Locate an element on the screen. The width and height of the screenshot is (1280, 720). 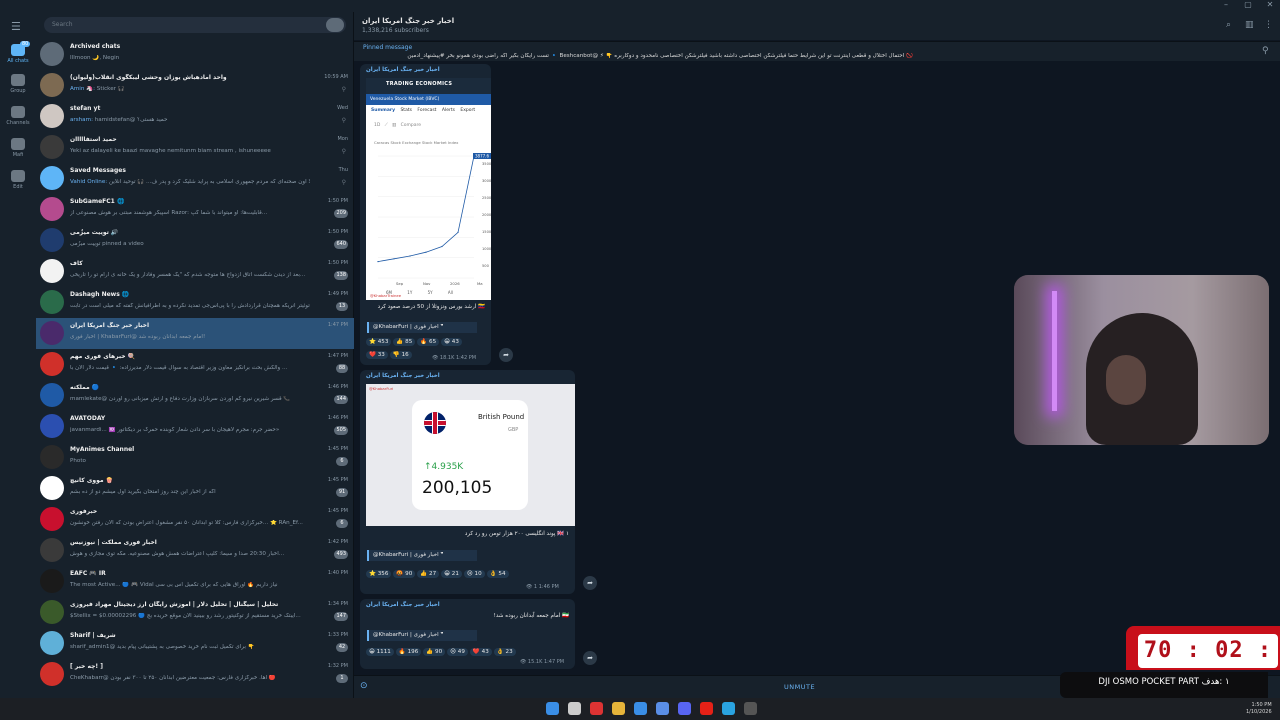
reaction: 👍 27 is located at coordinates (428, 574).